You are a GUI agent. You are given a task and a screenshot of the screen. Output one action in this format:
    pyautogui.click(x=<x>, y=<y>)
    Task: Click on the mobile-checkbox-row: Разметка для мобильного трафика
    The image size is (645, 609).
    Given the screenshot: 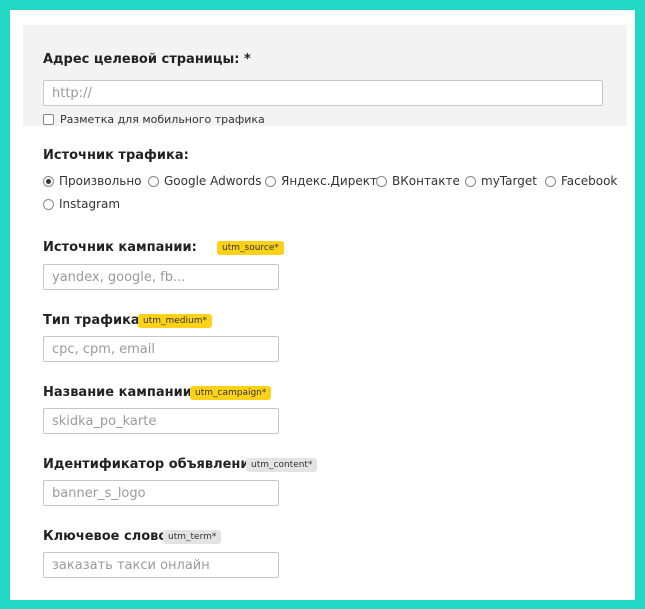 What is the action you would take?
    pyautogui.click(x=154, y=119)
    